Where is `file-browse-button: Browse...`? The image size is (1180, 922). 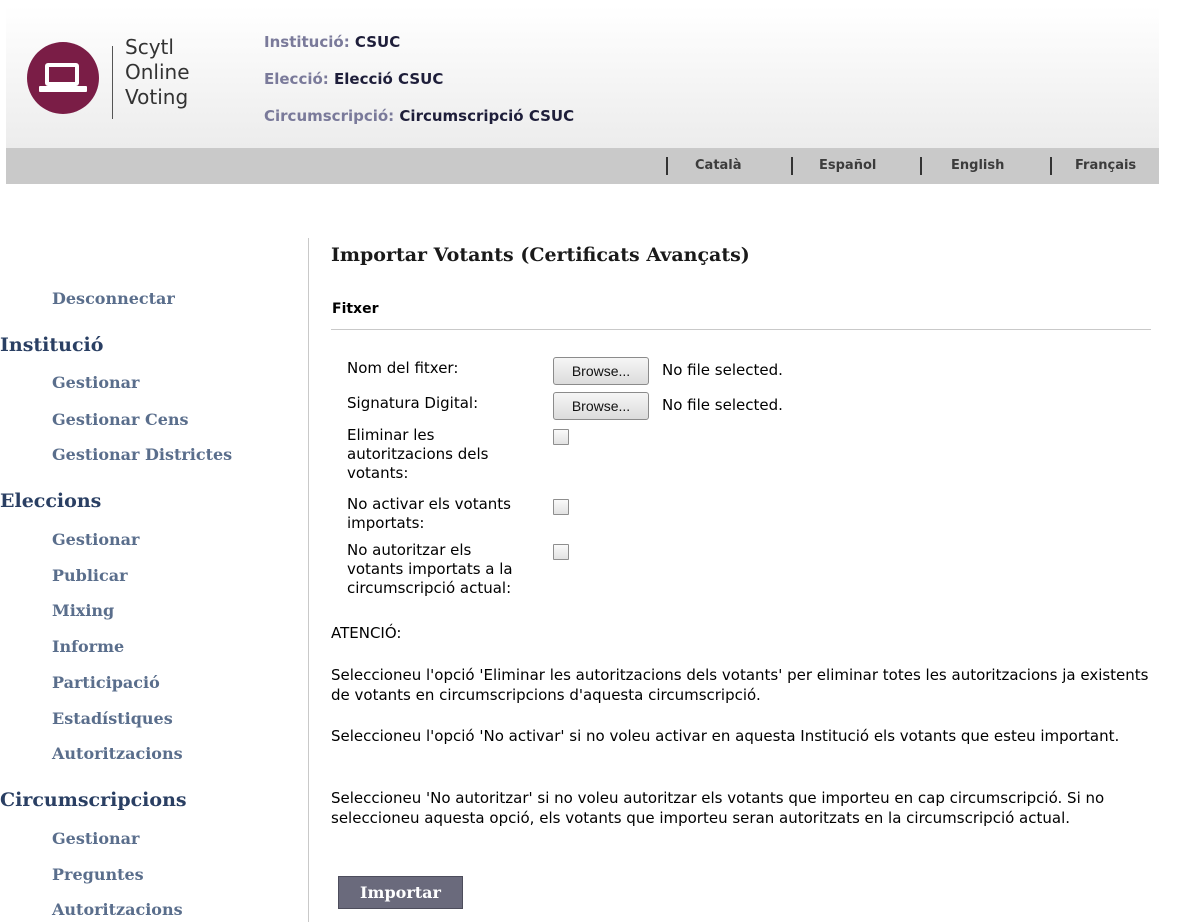
file-browse-button: Browse... is located at coordinates (601, 371).